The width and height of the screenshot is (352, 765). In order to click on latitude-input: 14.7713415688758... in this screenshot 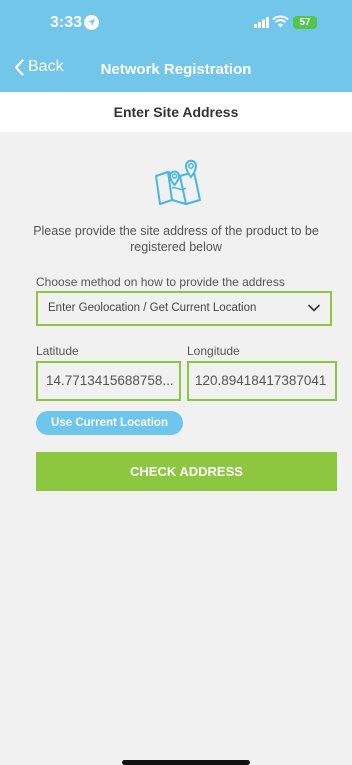, I will do `click(108, 381)`.